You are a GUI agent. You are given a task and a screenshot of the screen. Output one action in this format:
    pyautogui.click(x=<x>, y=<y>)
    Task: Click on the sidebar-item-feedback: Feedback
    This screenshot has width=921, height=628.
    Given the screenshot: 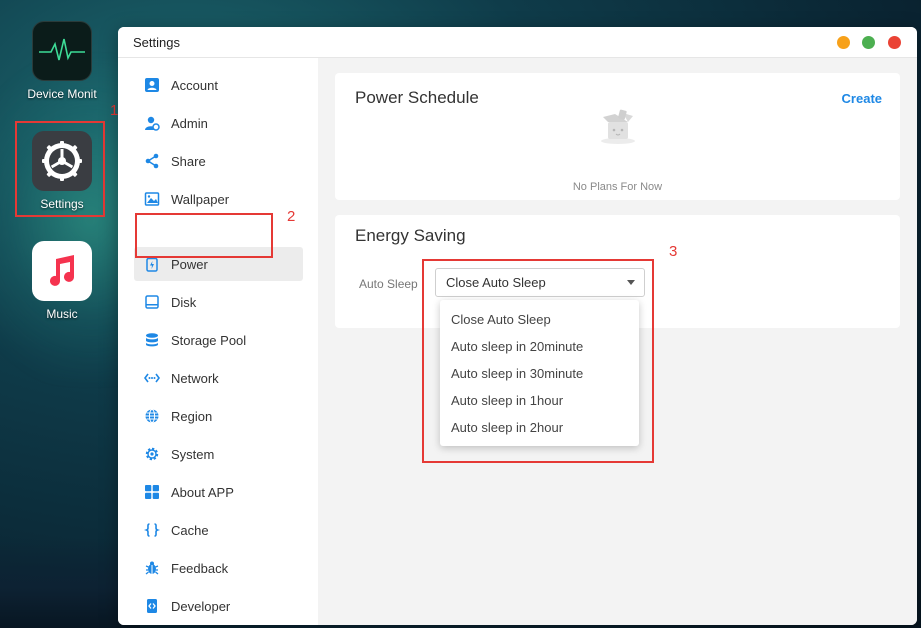 What is the action you would take?
    pyautogui.click(x=218, y=568)
    